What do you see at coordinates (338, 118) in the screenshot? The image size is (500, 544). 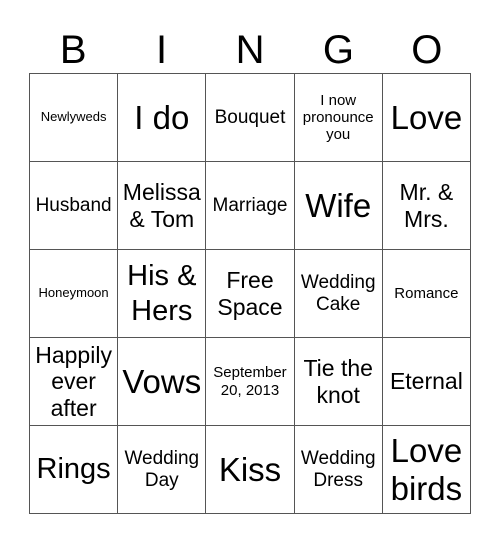 I see `bingo-cell: I now pronounce you` at bounding box center [338, 118].